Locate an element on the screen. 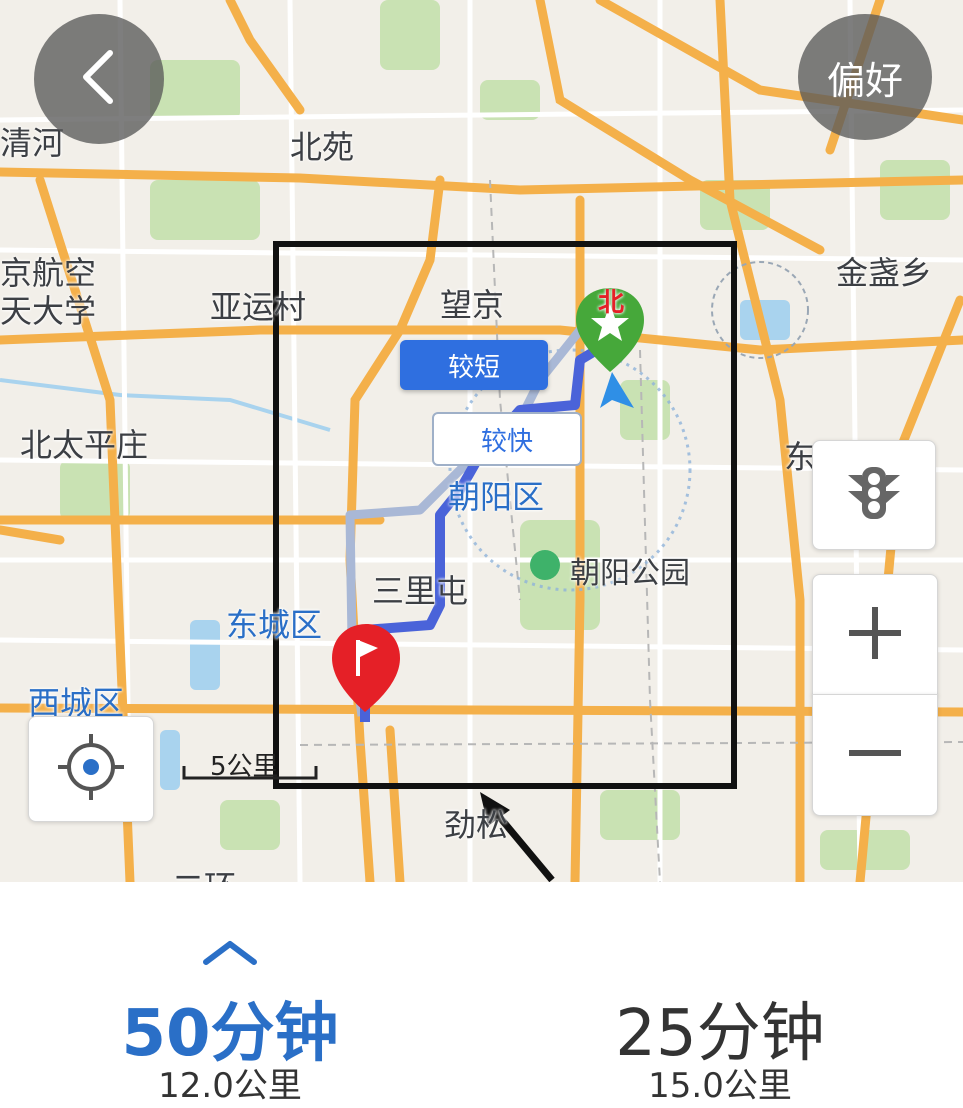 This screenshot has width=963, height=1108. zoom-in-button is located at coordinates (875, 635).